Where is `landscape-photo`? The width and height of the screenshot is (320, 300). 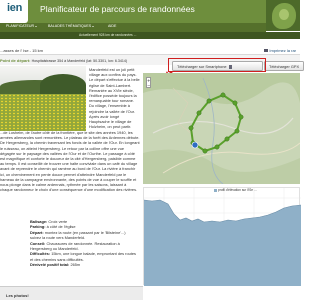 landscape-photo is located at coordinates (43, 98).